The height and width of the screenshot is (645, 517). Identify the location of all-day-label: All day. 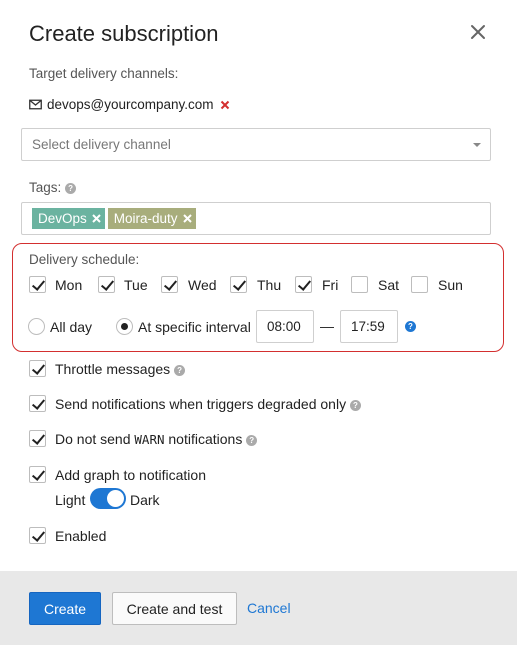
(71, 327).